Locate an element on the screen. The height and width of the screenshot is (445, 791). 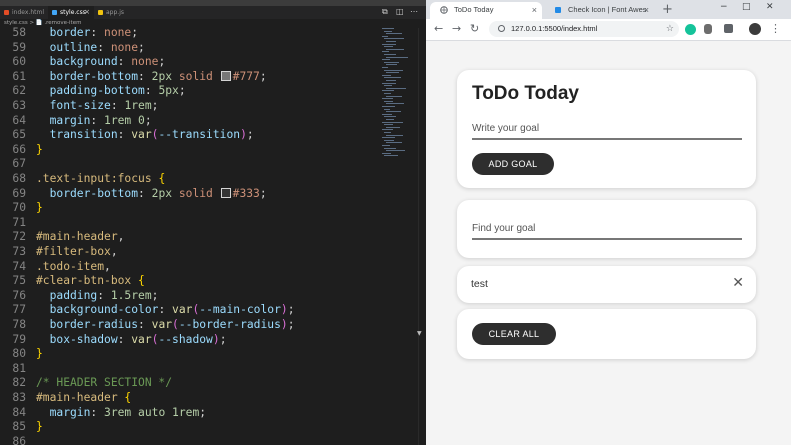
code-line: 82 /* HEADER SECTION */ is located at coordinates (190, 383).